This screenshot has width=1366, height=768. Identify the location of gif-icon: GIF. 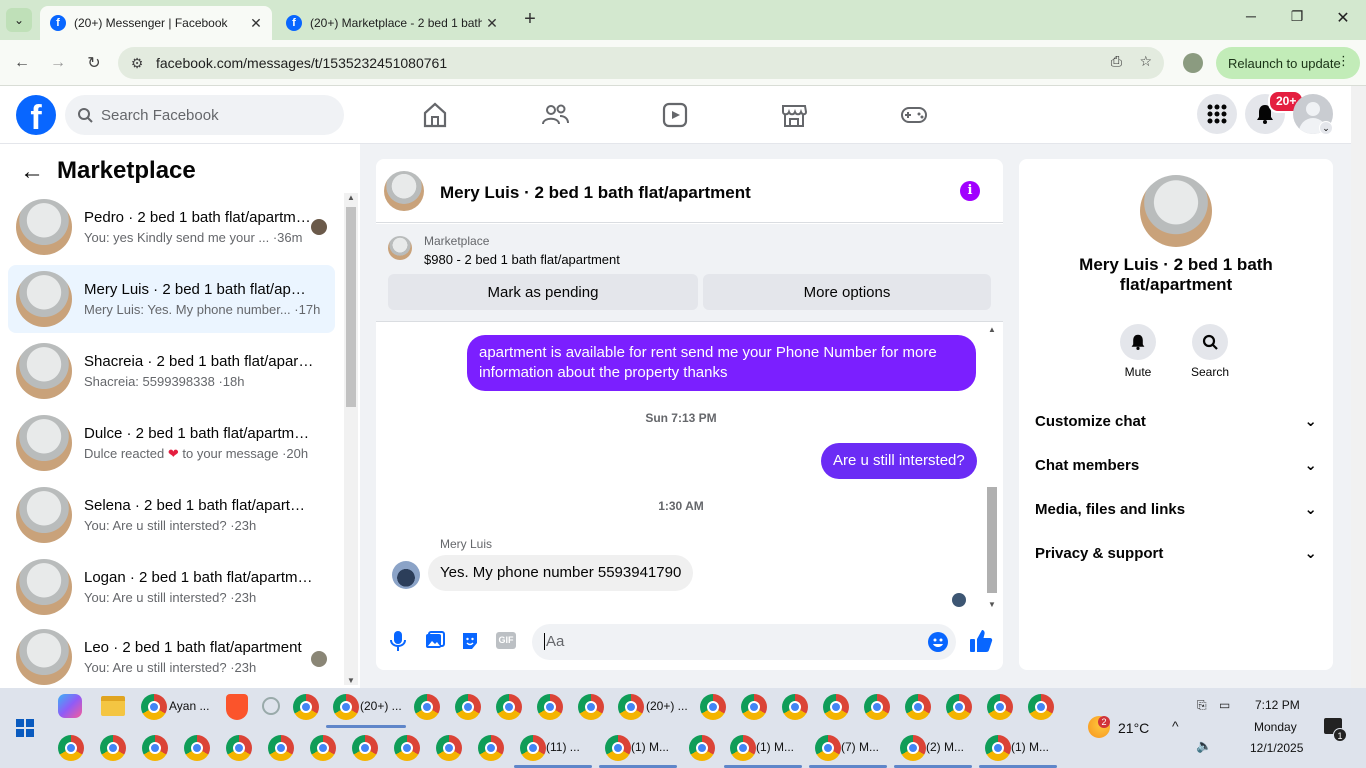
(506, 640).